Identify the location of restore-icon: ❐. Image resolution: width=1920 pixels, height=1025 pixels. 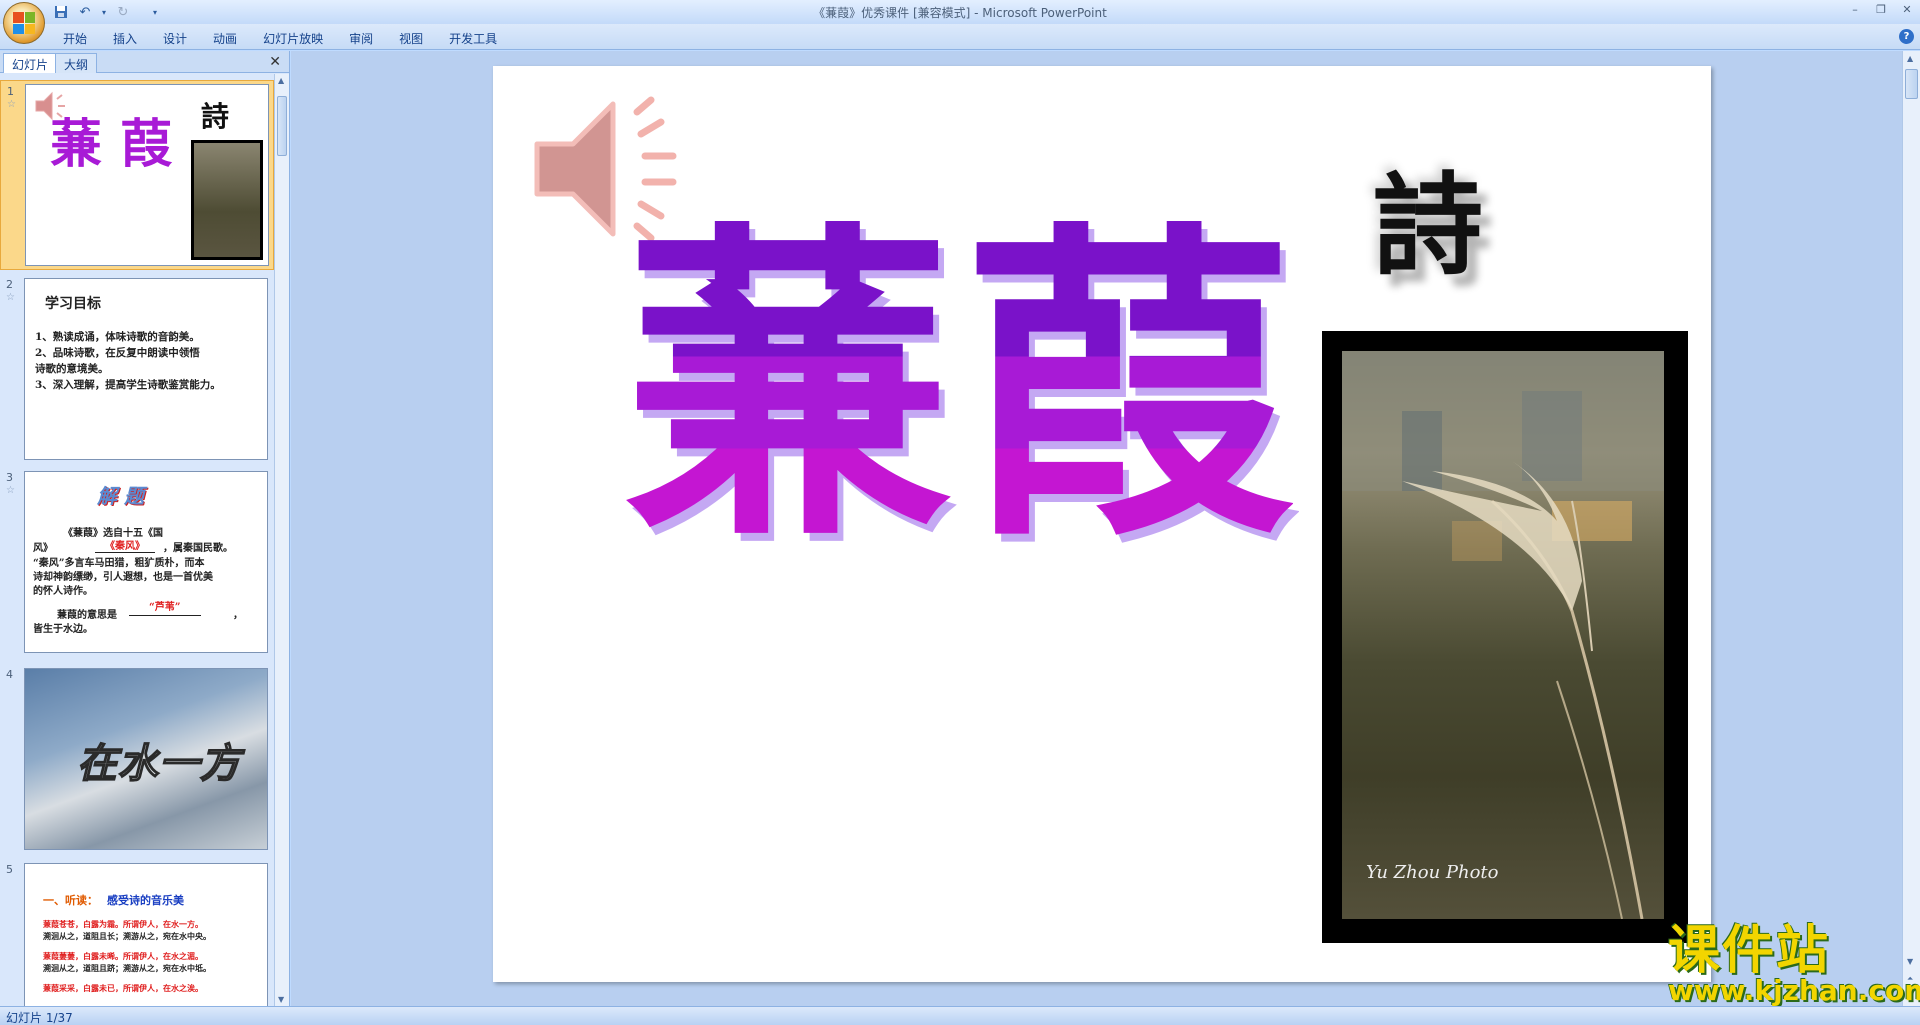
(1881, 9).